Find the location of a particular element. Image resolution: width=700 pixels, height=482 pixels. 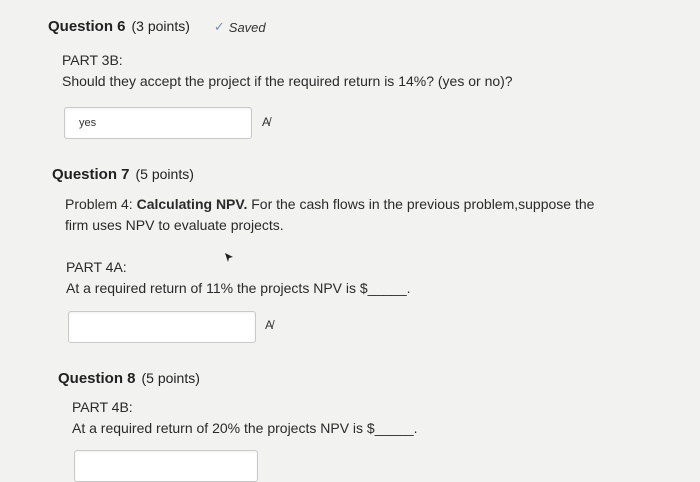

problem-title: Calculating NPV. is located at coordinates (192, 204).